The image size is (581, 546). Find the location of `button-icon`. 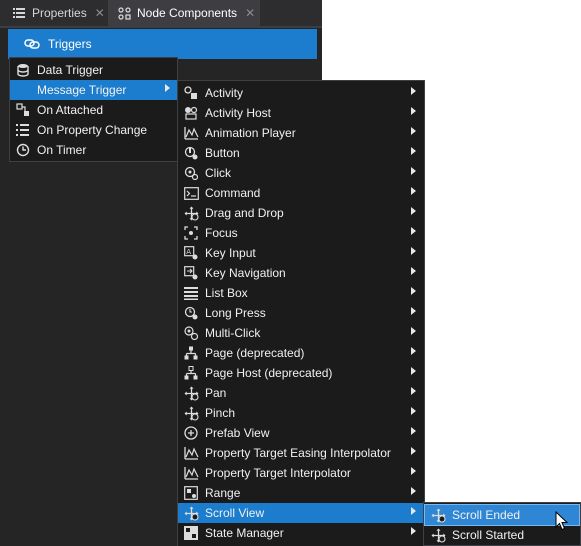

button-icon is located at coordinates (191, 153).